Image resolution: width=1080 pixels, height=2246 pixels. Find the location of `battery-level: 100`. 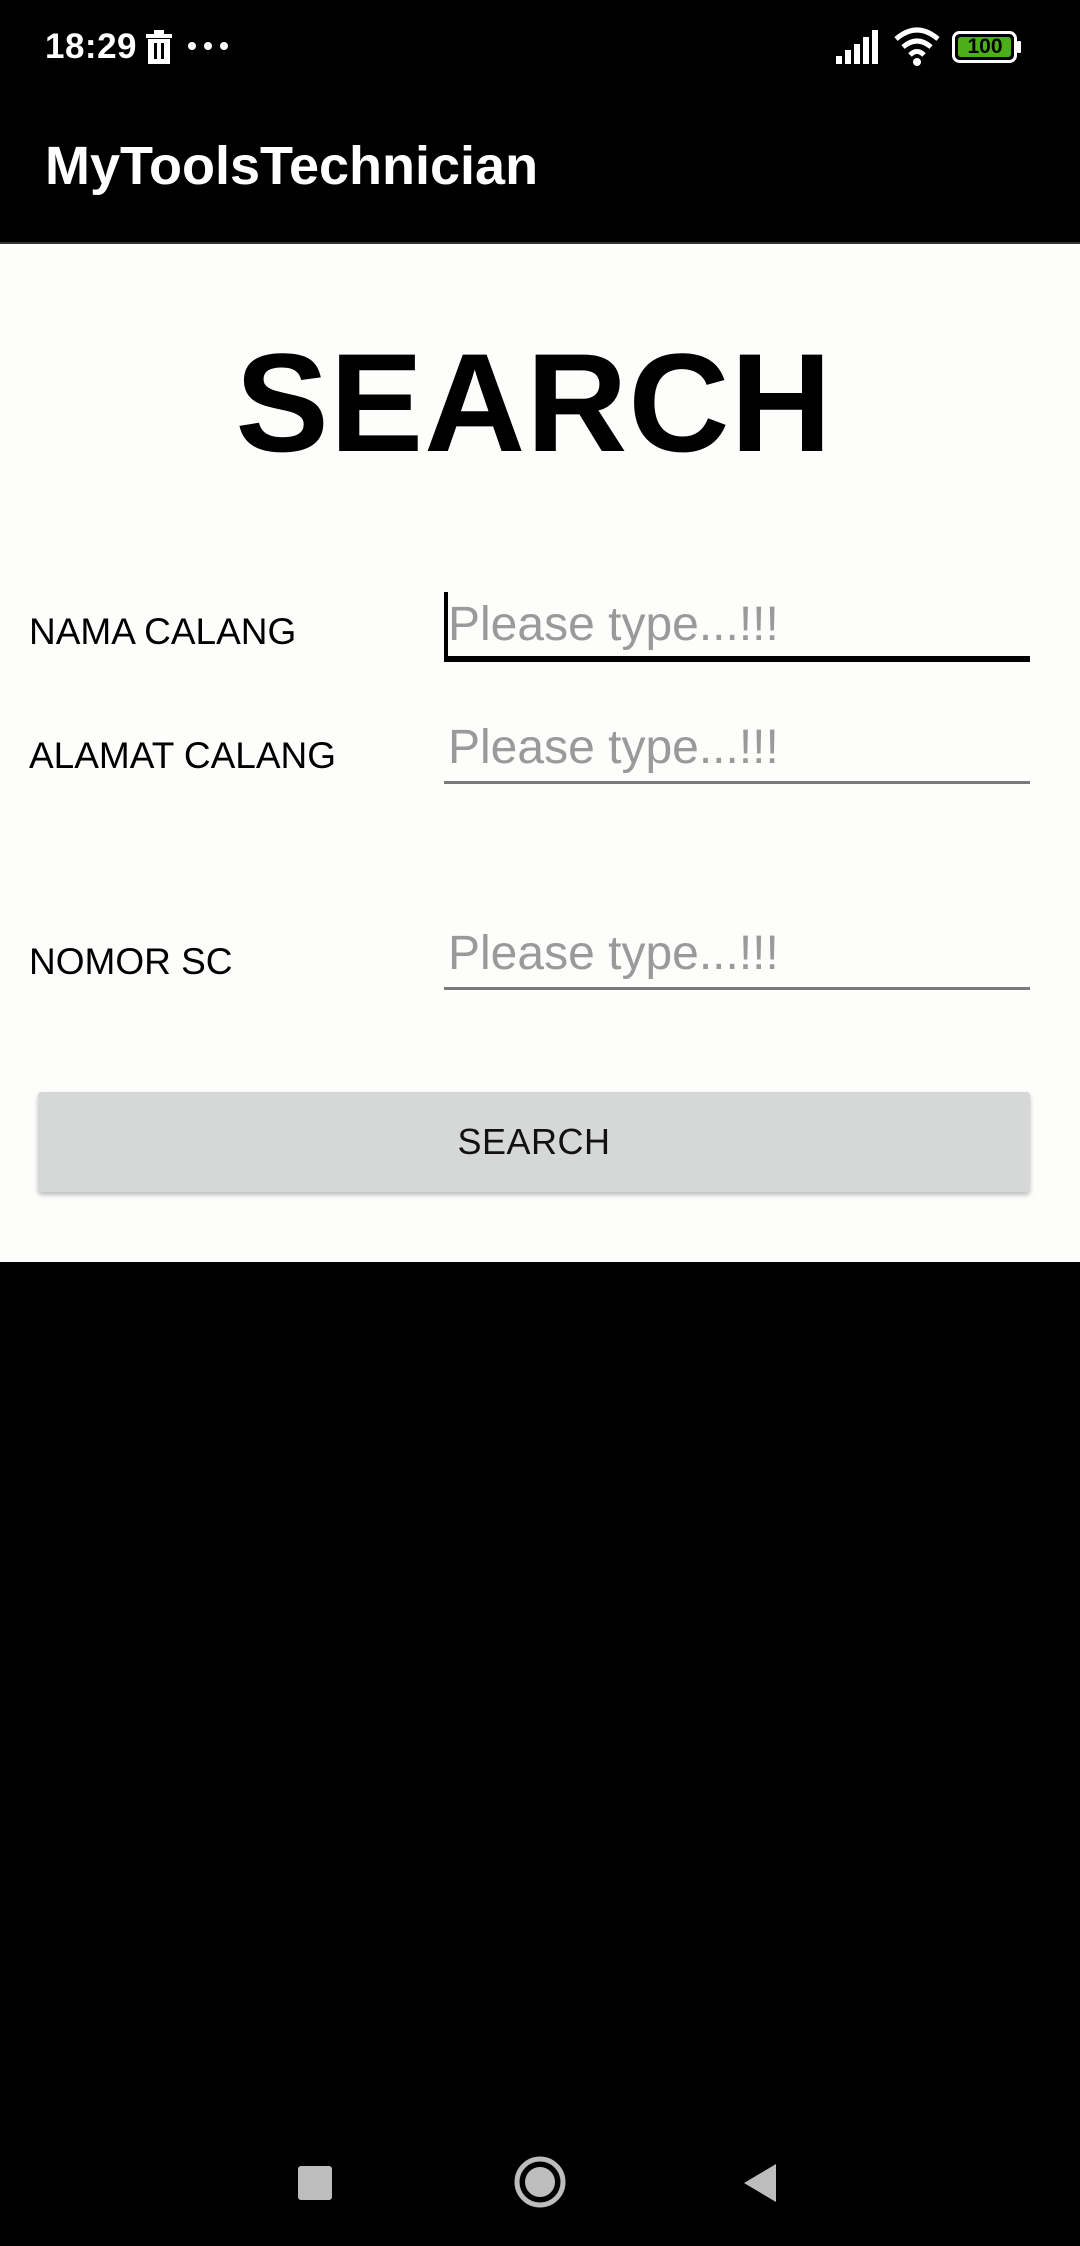

battery-level: 100 is located at coordinates (985, 46).